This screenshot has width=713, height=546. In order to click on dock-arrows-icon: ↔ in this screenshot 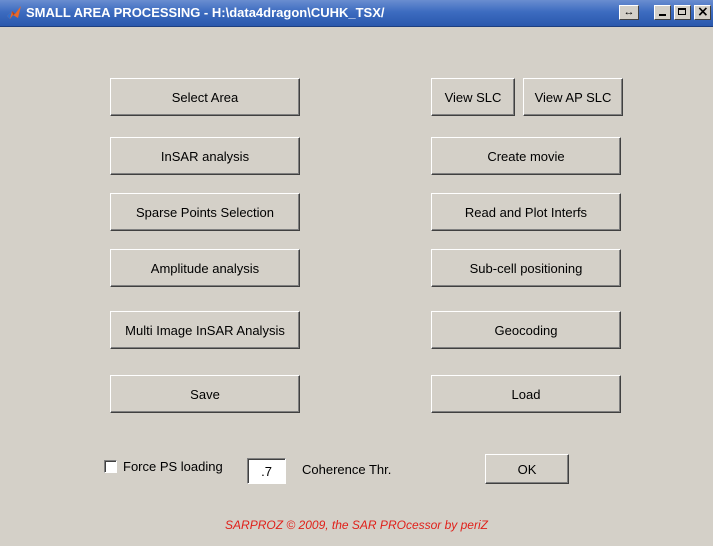, I will do `click(629, 12)`.